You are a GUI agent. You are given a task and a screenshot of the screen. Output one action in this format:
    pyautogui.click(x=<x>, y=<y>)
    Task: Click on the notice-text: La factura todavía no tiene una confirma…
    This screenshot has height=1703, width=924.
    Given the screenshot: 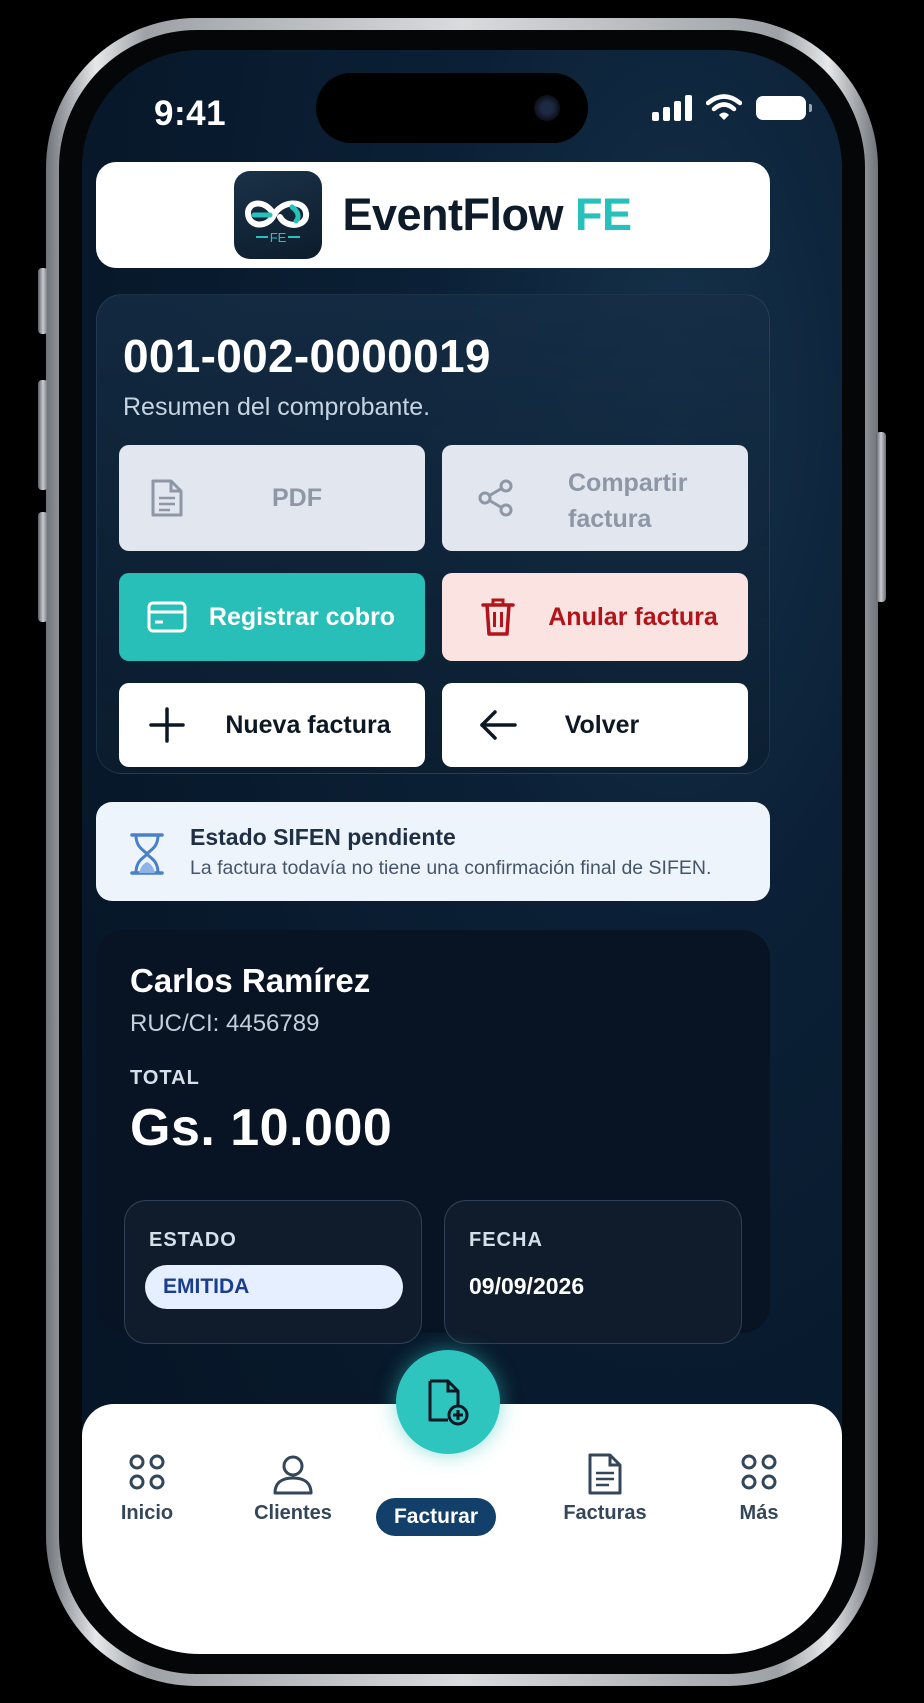 What is the action you would take?
    pyautogui.click(x=451, y=868)
    